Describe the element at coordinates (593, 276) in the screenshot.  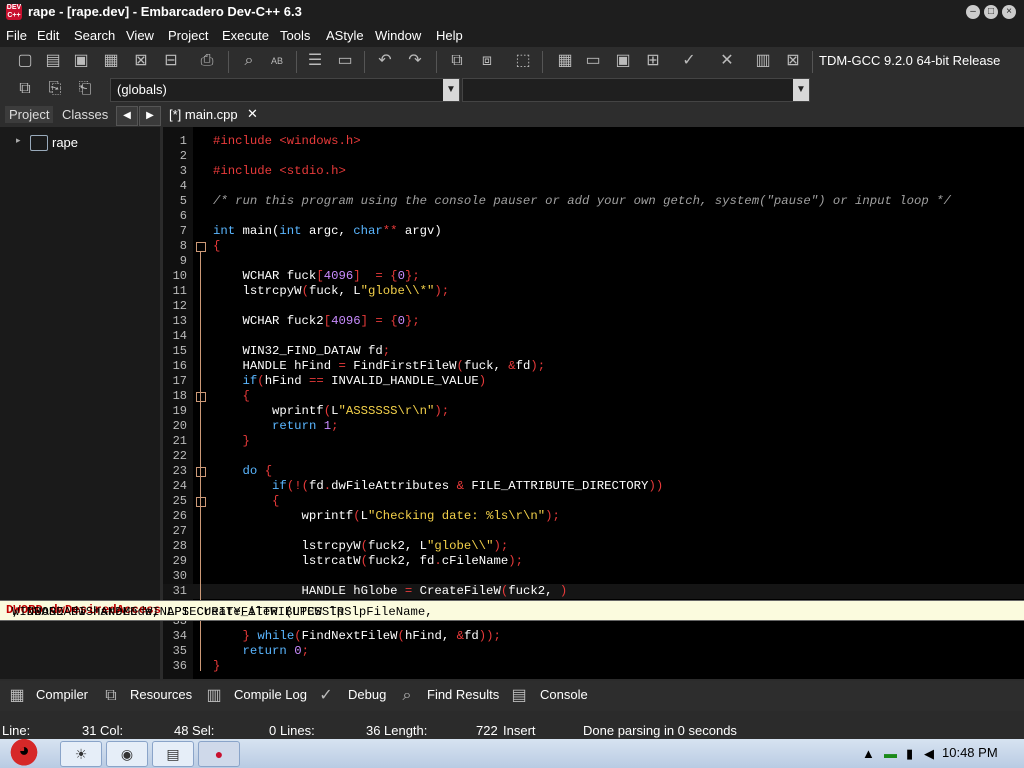
I see `code-line: 10 WCHAR fuck[4096] = {0};` at that location.